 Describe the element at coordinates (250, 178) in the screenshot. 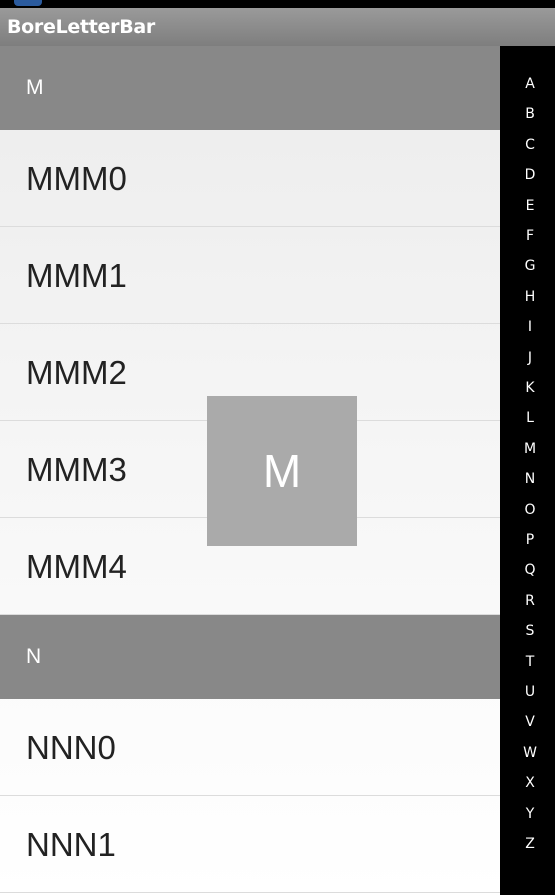

I see `list-item: MMM0` at that location.